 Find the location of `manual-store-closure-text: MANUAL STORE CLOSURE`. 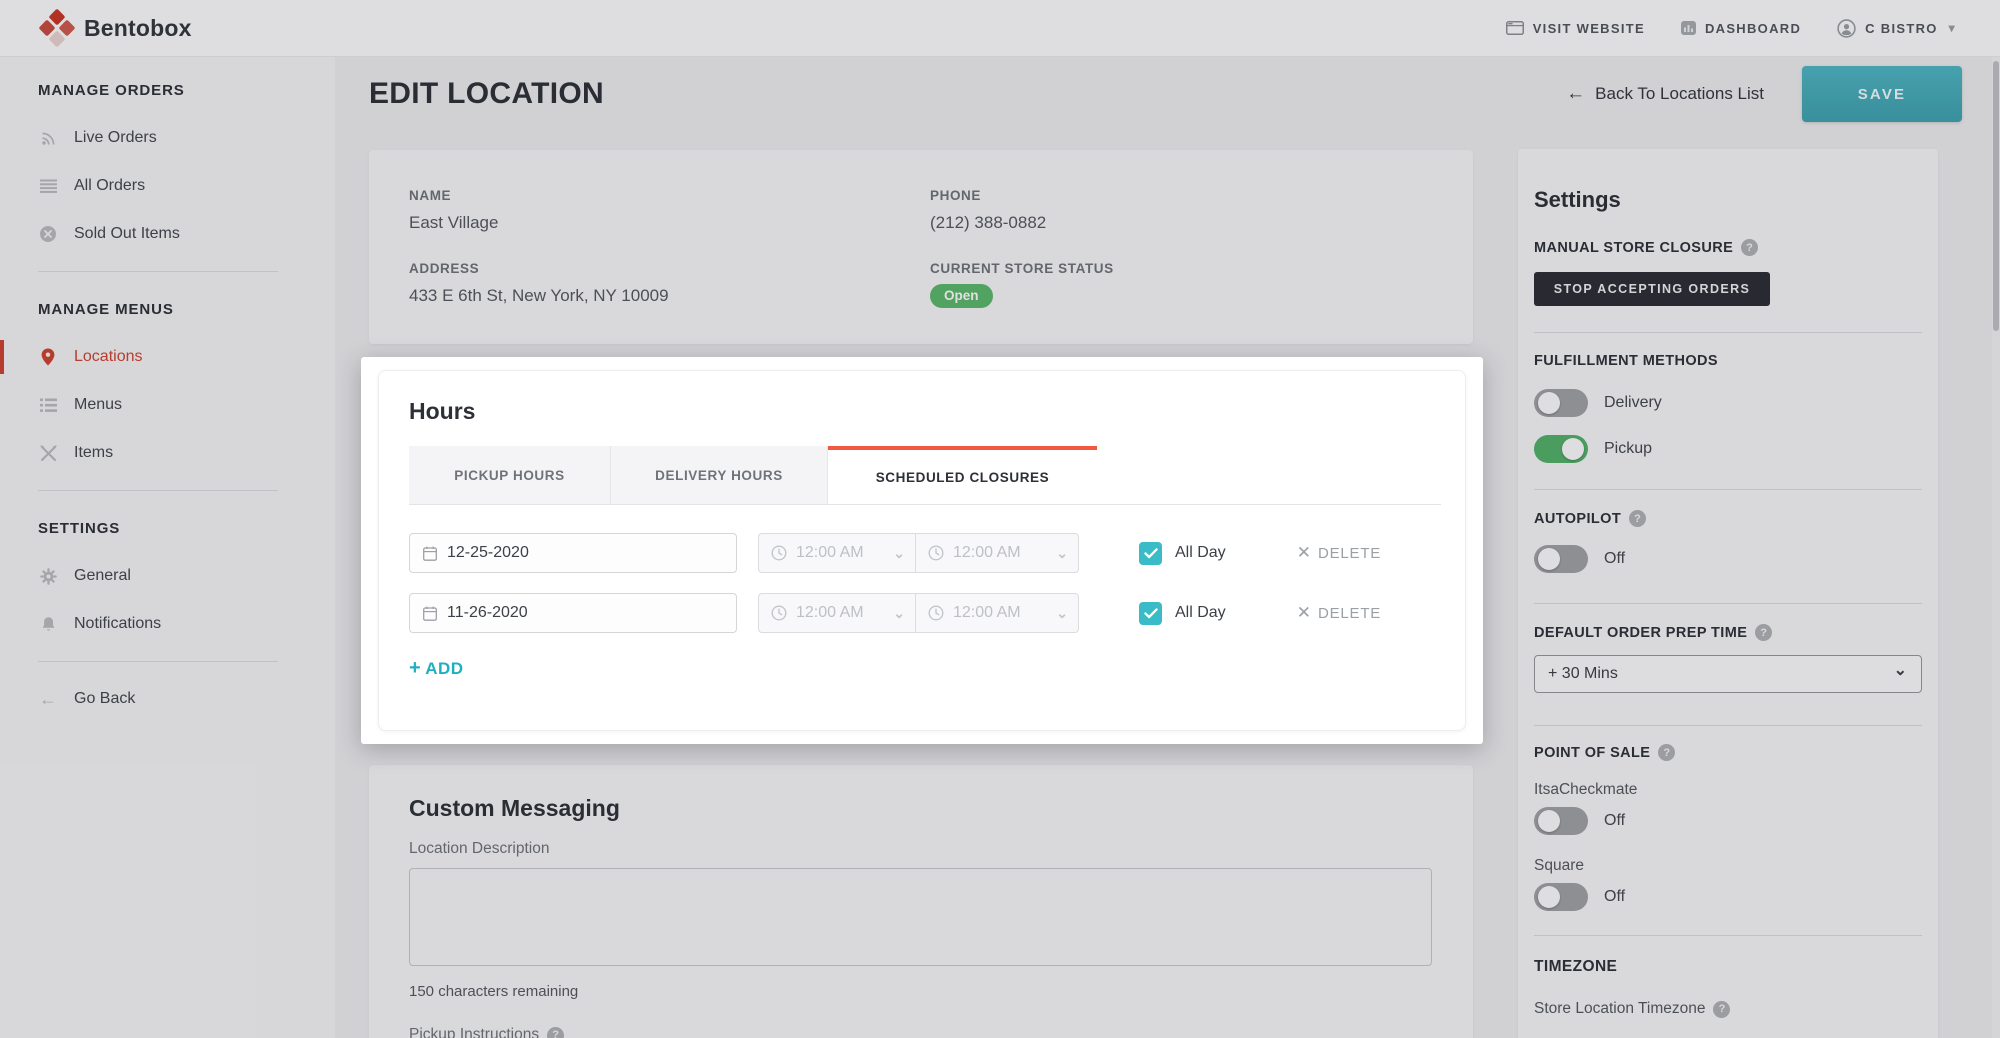

manual-store-closure-text: MANUAL STORE CLOSURE is located at coordinates (1634, 247).